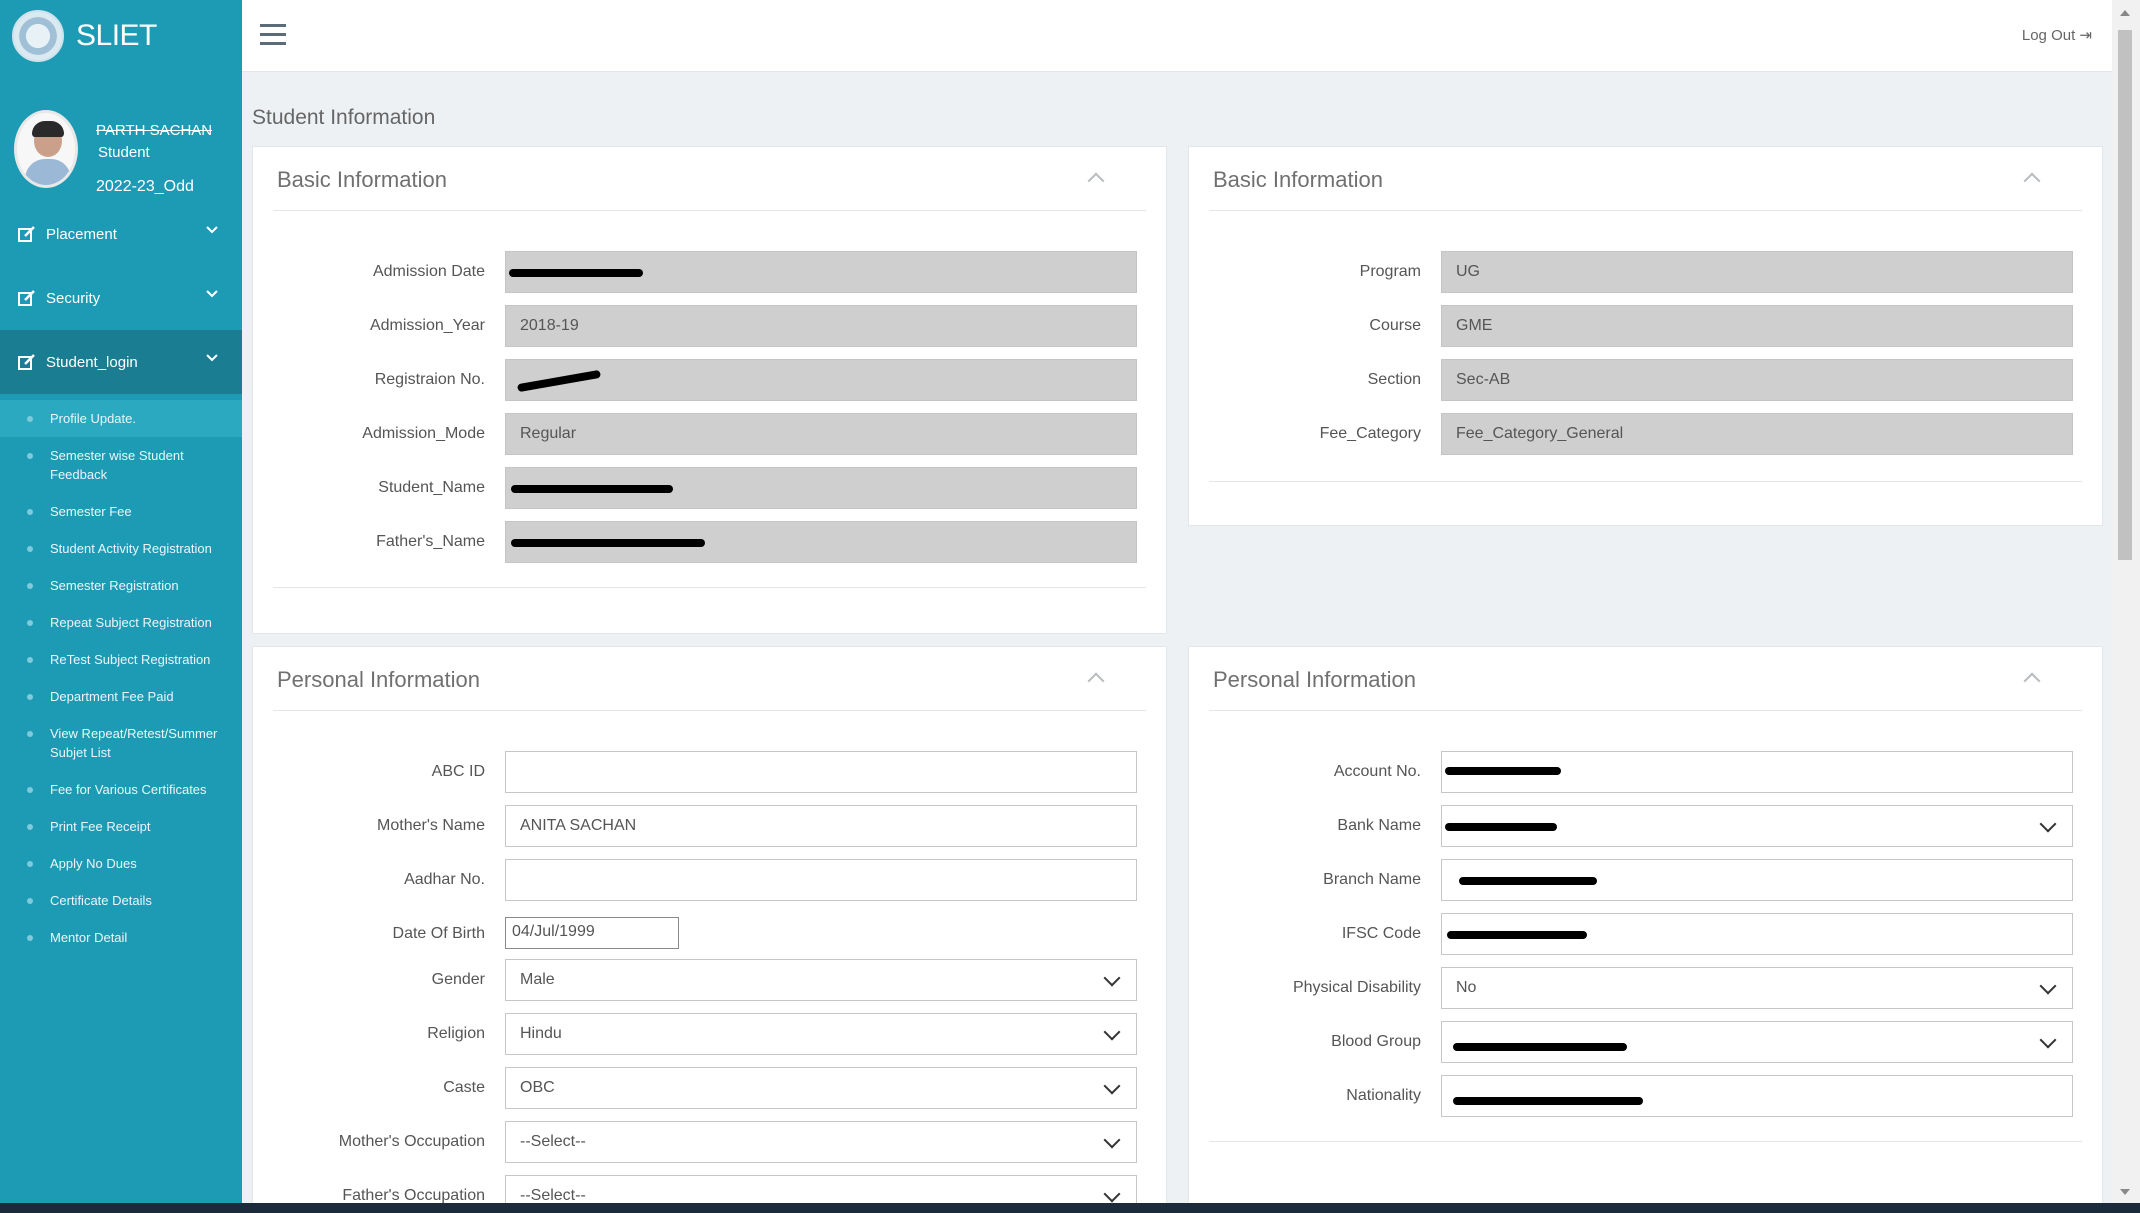  I want to click on date-of-birth-input: 04/Jul/1999, so click(592, 933).